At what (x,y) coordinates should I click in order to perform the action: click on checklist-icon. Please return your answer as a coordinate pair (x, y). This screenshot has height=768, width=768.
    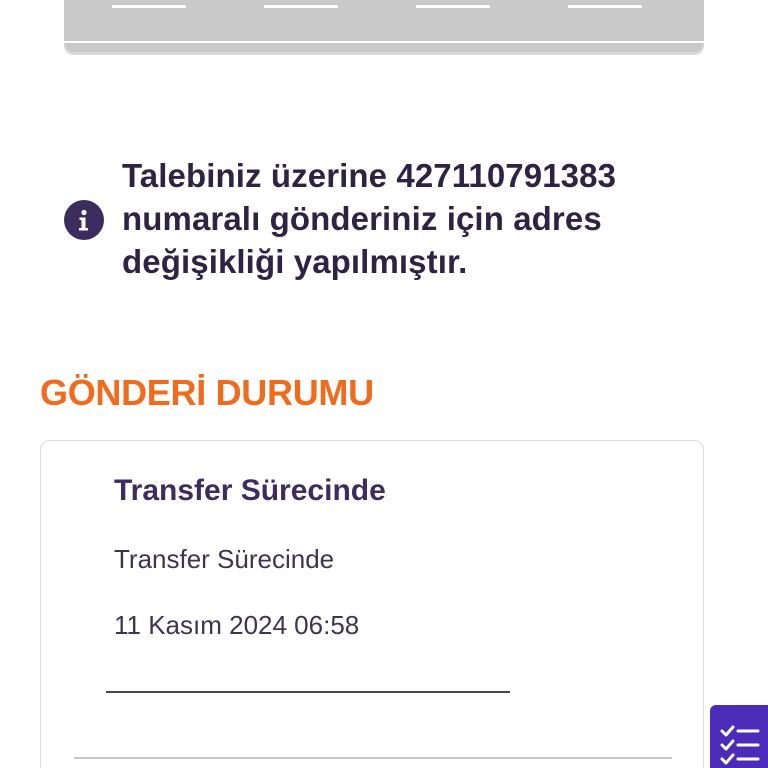
    Looking at the image, I should click on (740, 745).